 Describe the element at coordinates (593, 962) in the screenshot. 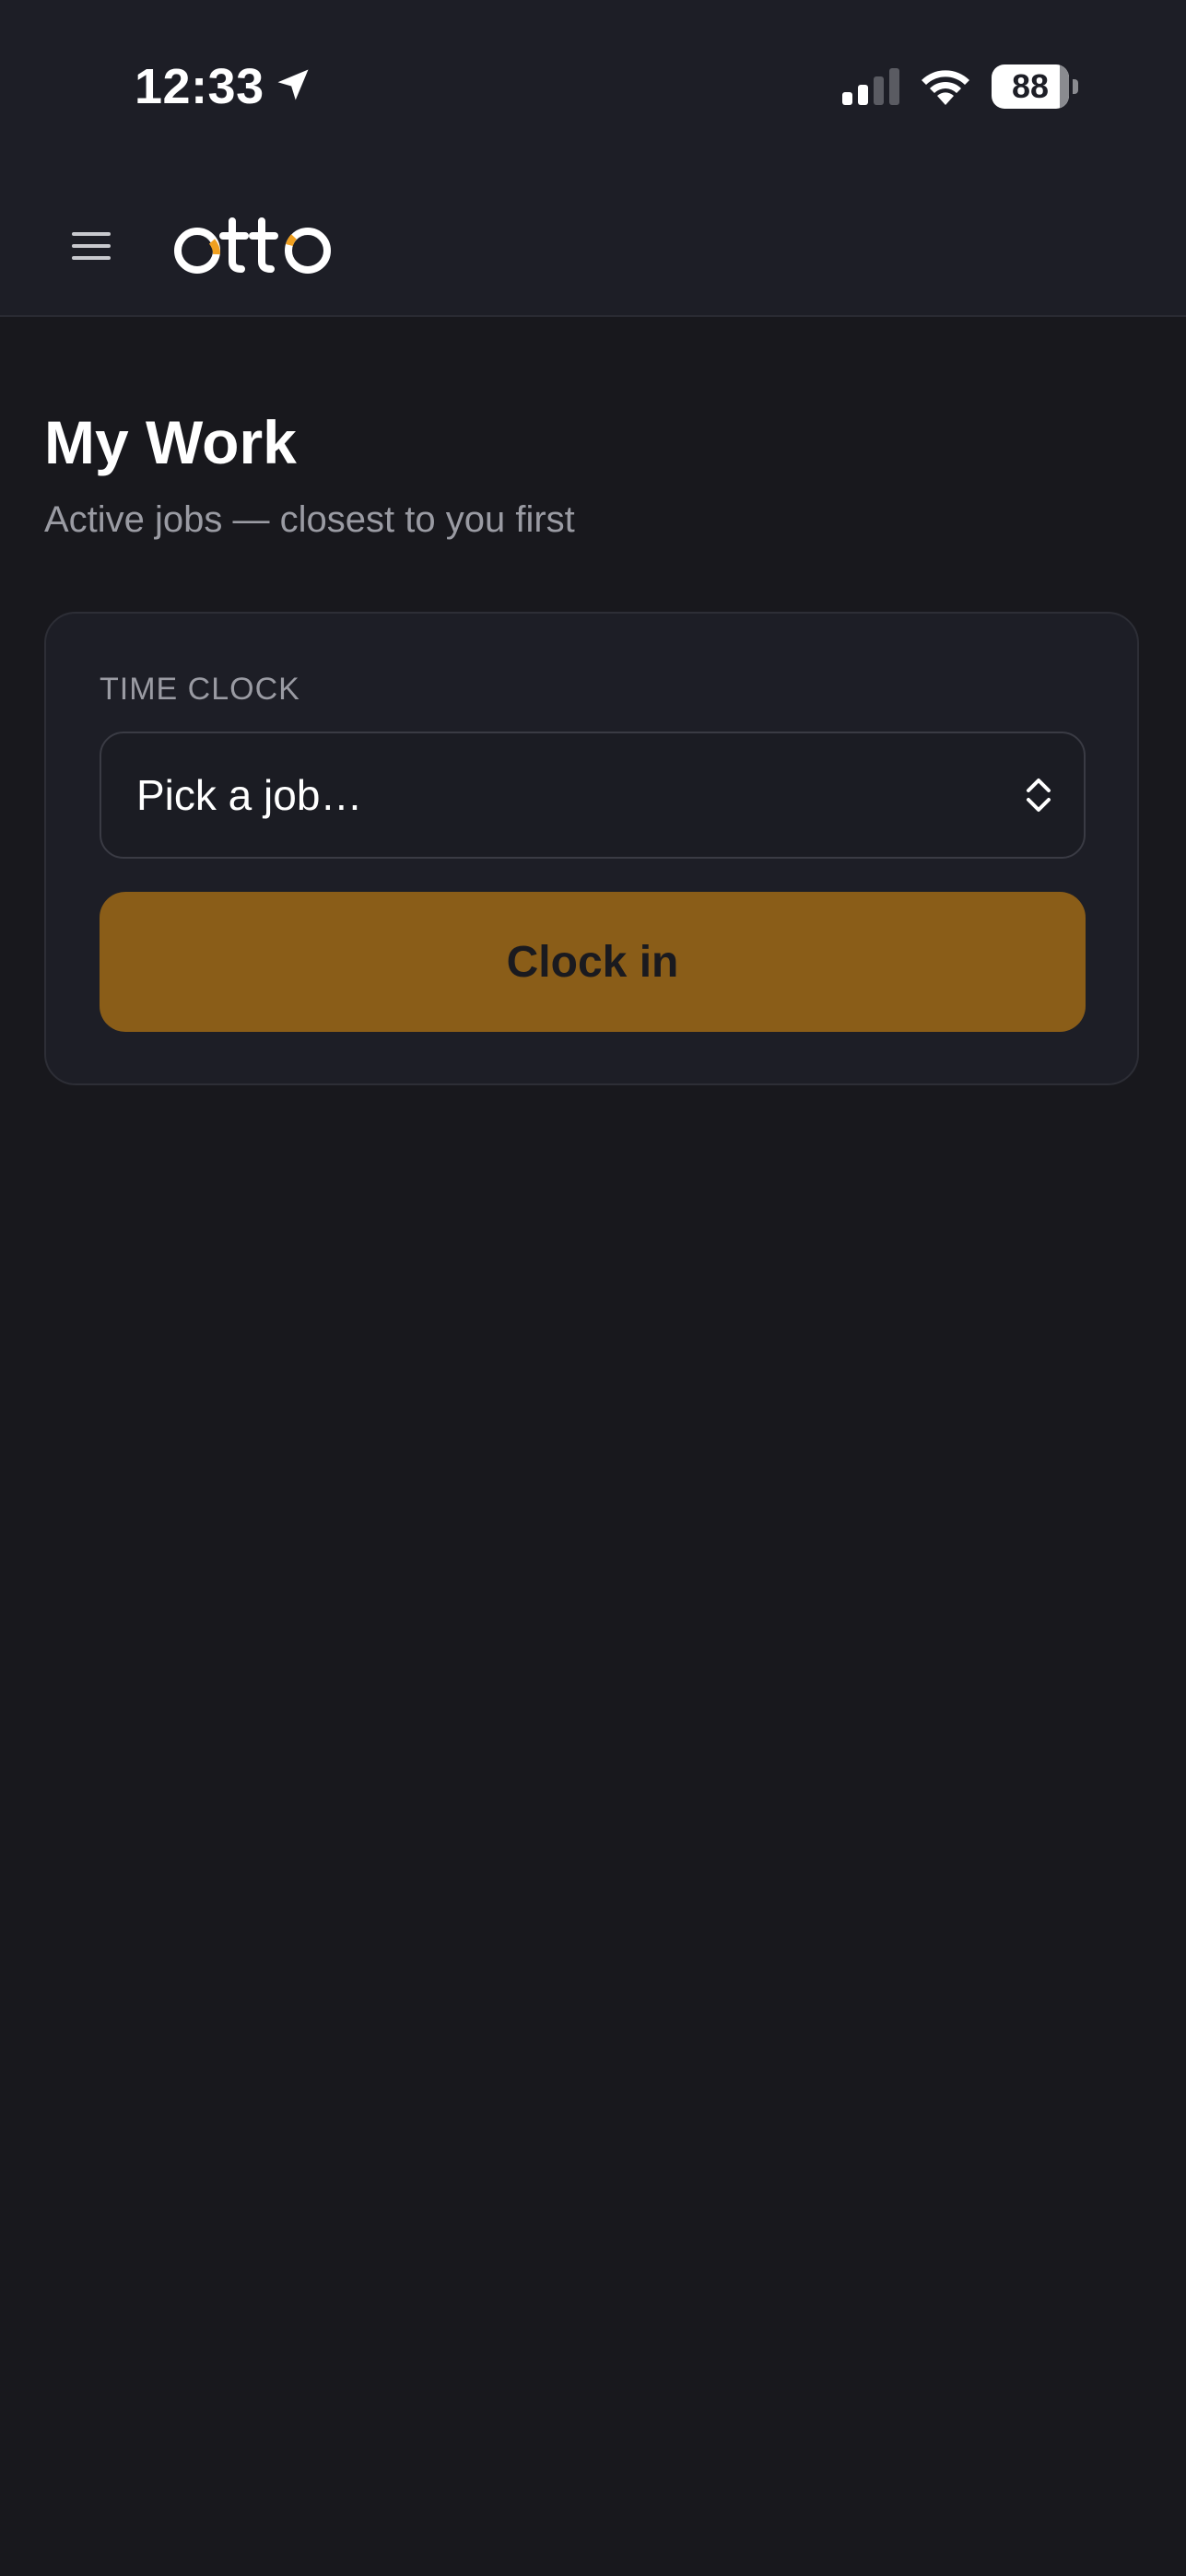

I see `clock-in-button: Clock in` at that location.